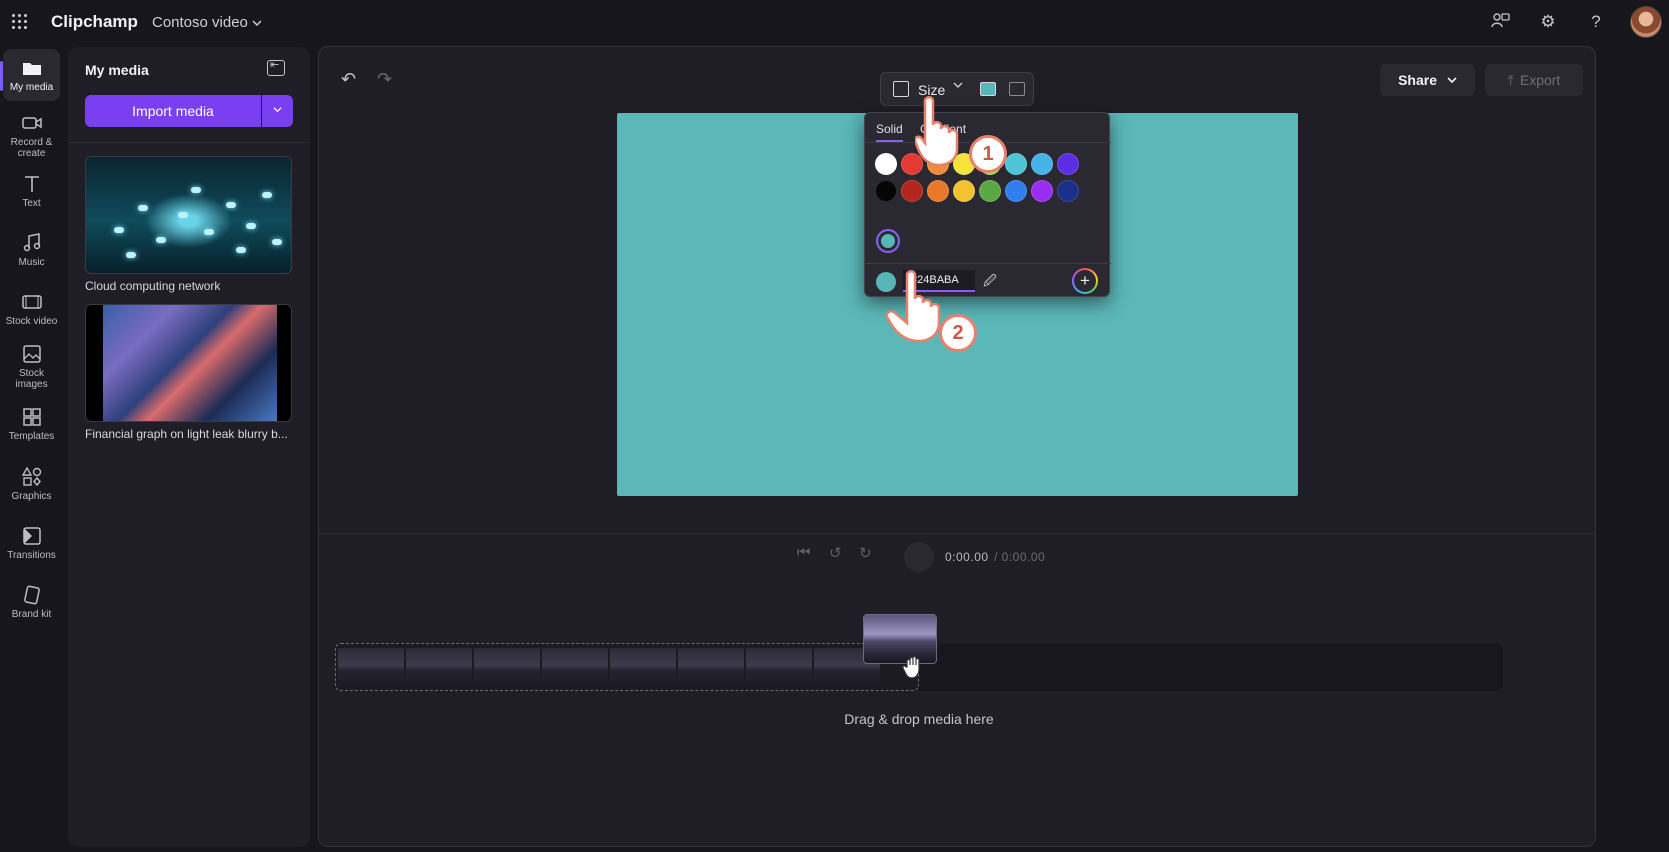 This screenshot has width=1669, height=852. Describe the element at coordinates (937, 131) in the screenshot. I see `pointer-hand-icon` at that location.